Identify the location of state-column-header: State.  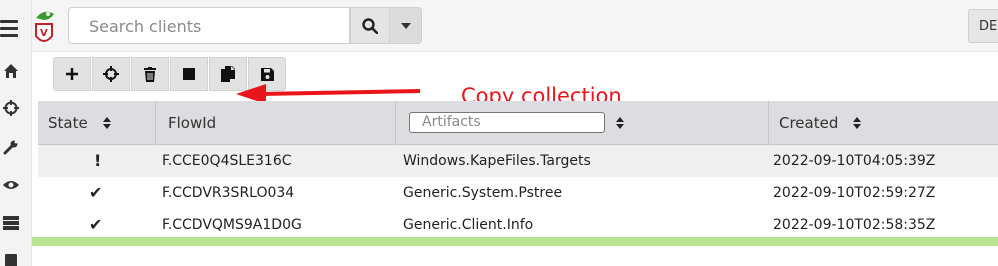
(79, 123).